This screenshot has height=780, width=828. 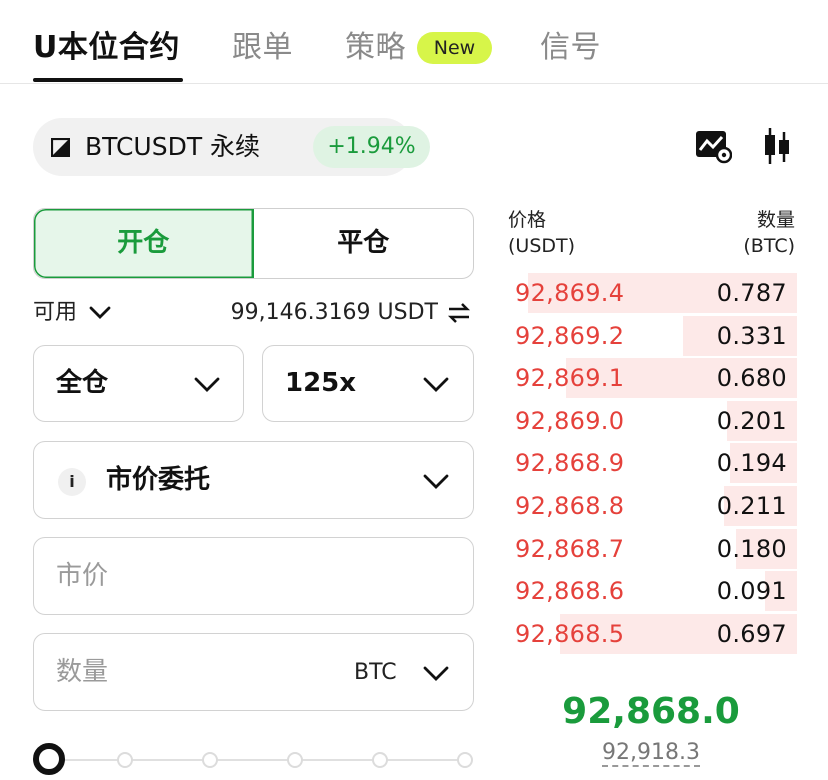 I want to click on ask-row: 92,868.5 0.697, so click(x=651, y=633).